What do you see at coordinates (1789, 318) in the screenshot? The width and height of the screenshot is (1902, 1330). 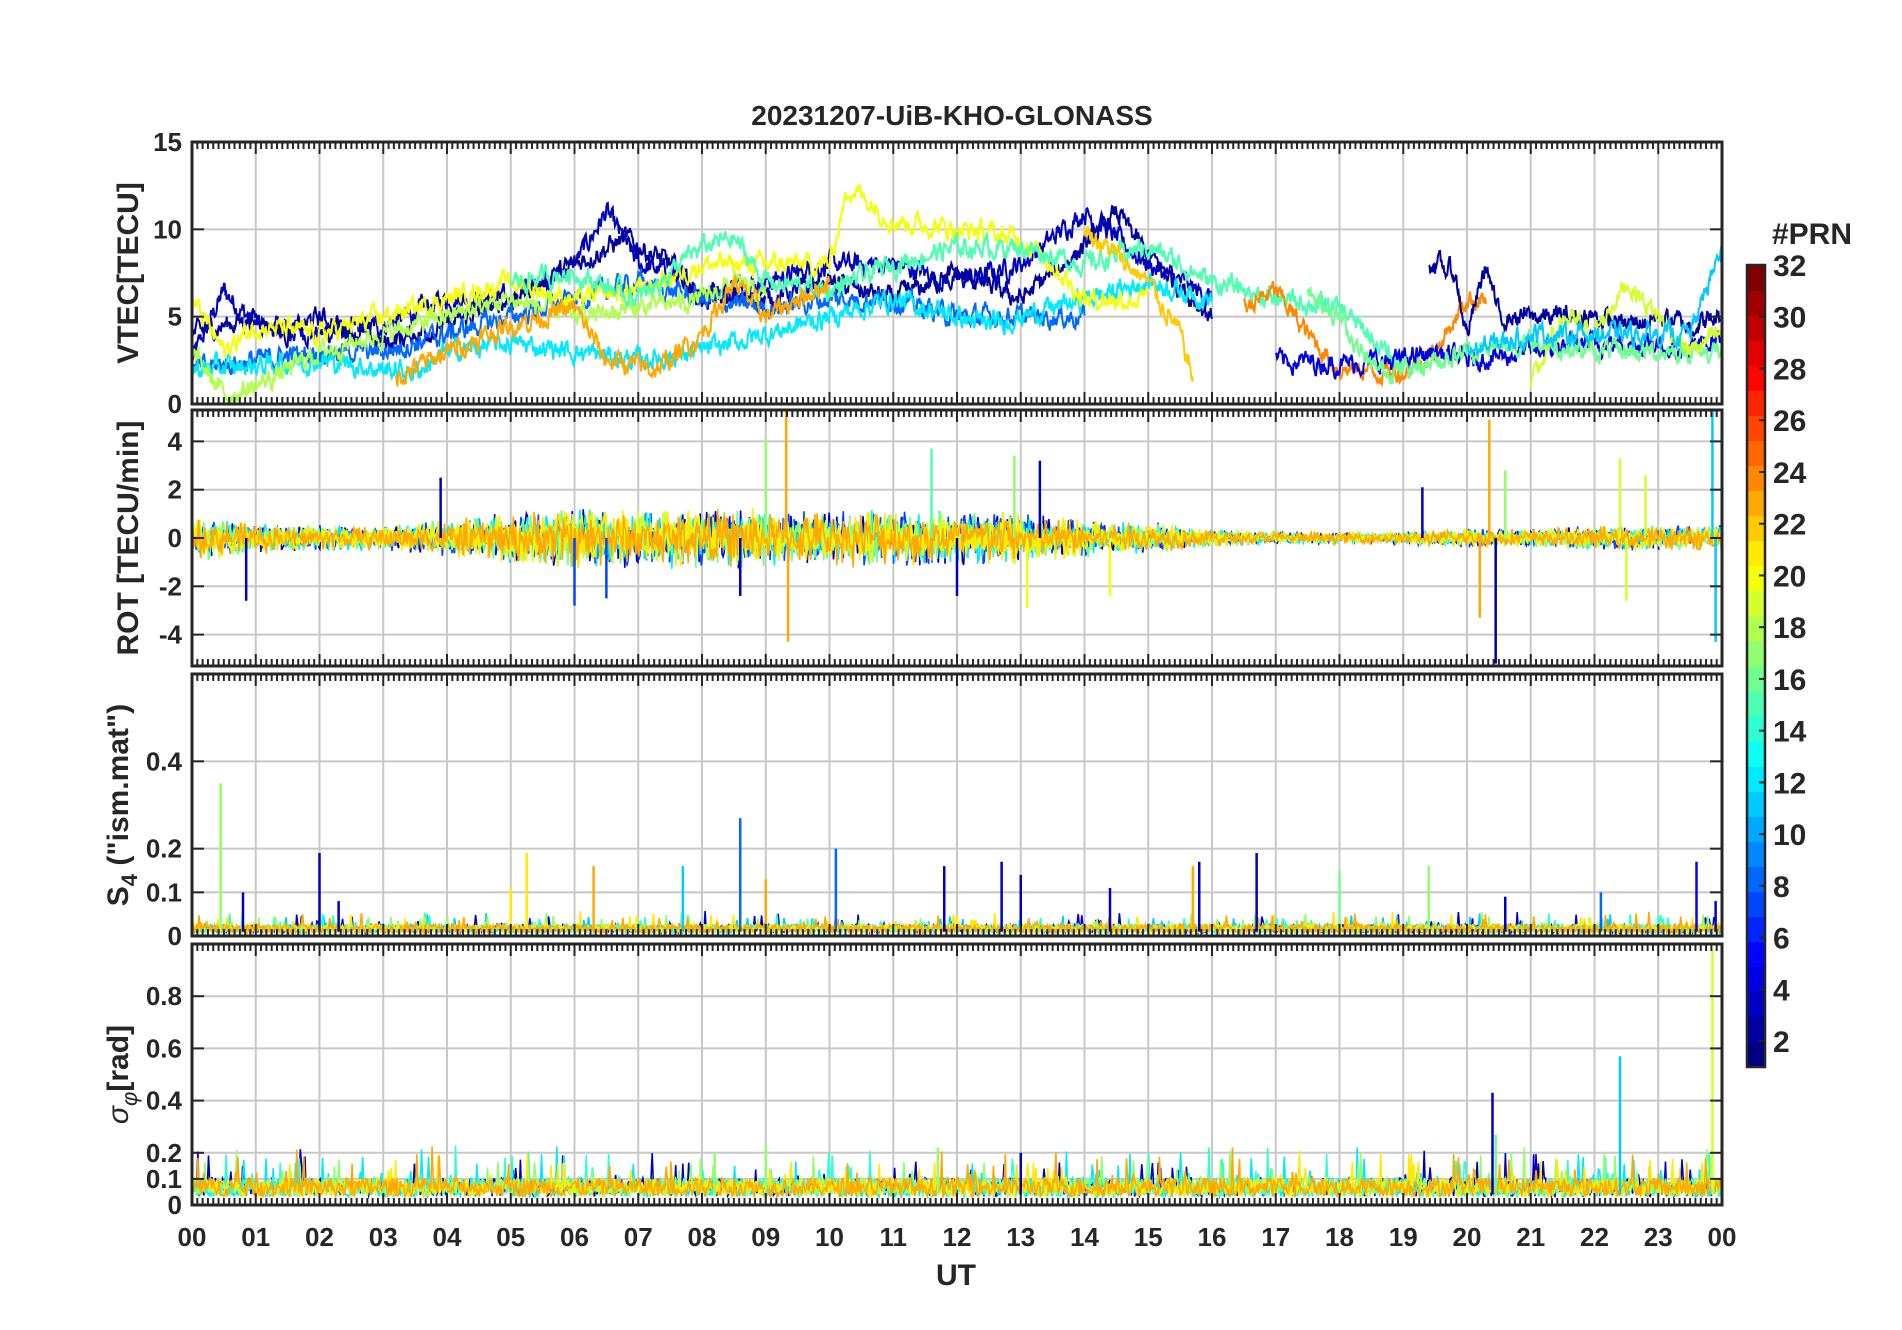 I see `colorbar-tick-label: 30` at bounding box center [1789, 318].